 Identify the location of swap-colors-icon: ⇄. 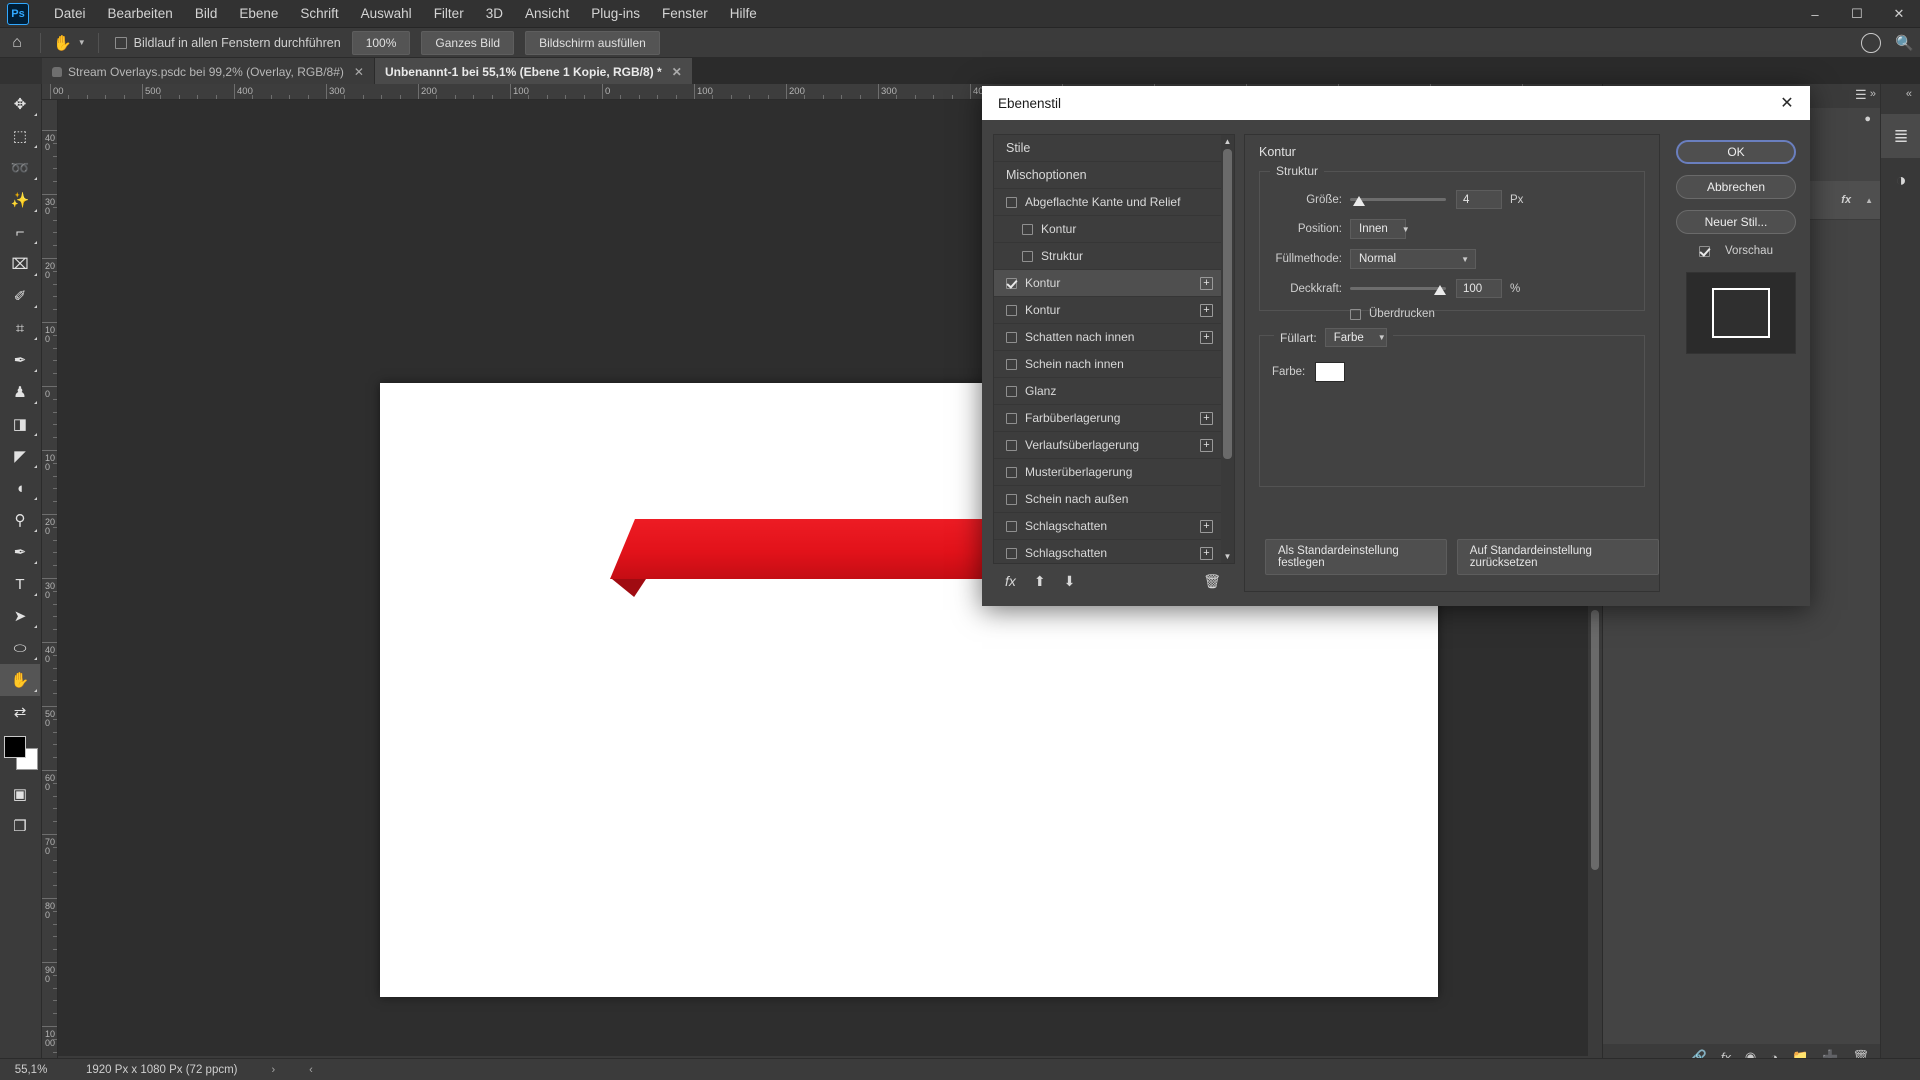
(20, 712).